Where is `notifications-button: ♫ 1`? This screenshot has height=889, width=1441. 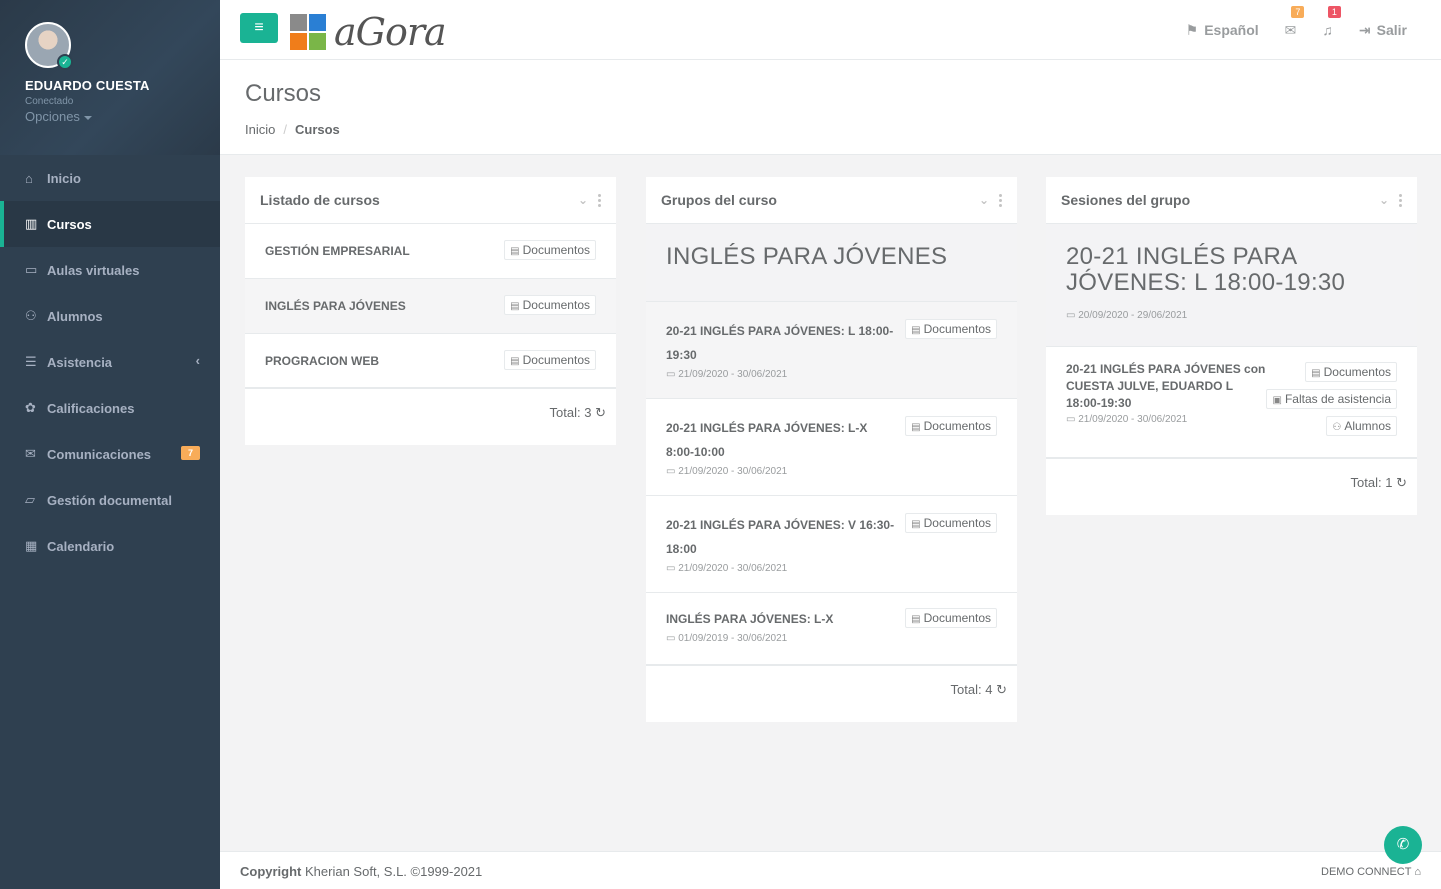 notifications-button: ♫ 1 is located at coordinates (1331, 22).